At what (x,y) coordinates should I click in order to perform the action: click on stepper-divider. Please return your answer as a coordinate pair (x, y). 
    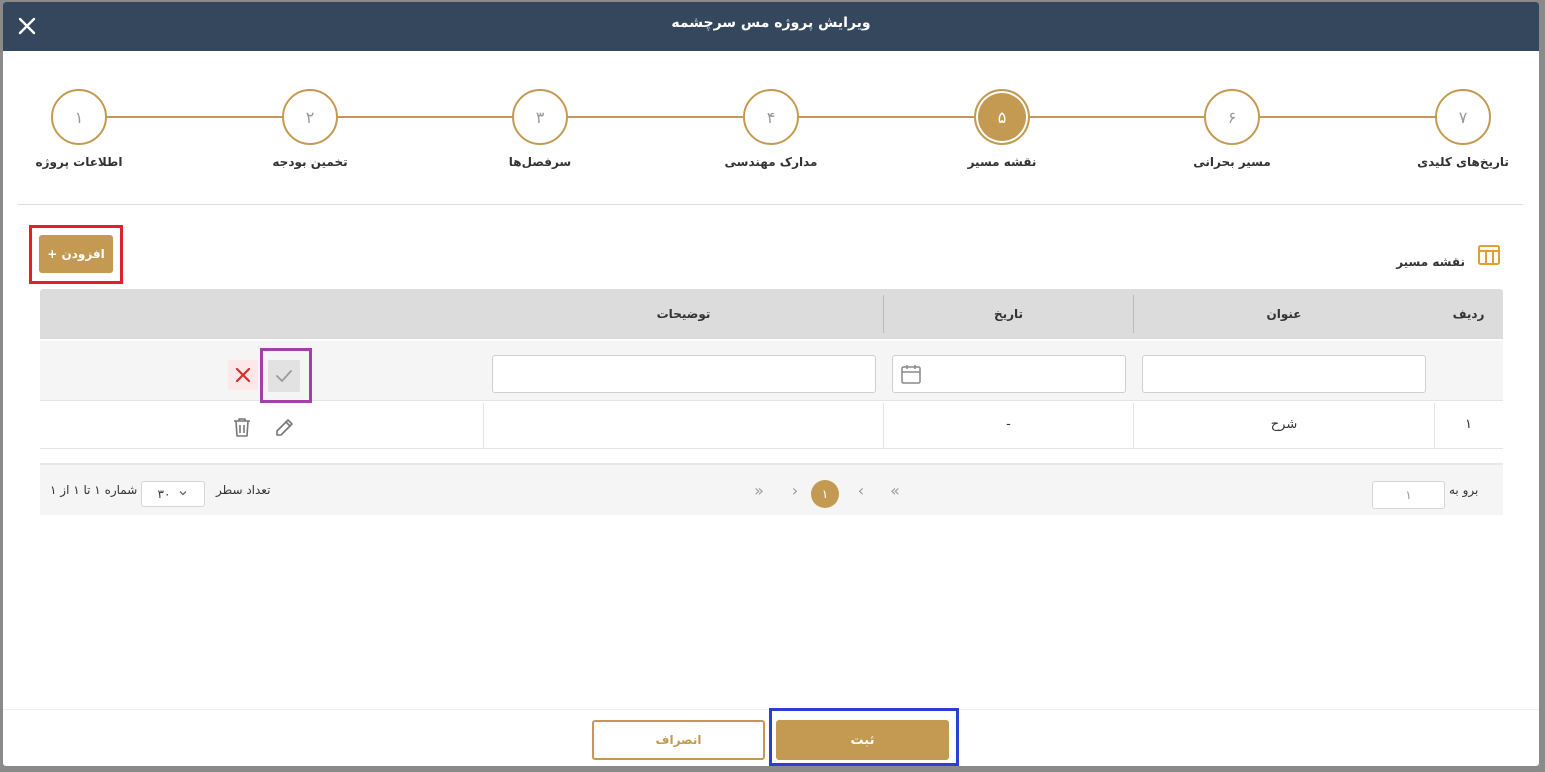
    Looking at the image, I should click on (770, 204).